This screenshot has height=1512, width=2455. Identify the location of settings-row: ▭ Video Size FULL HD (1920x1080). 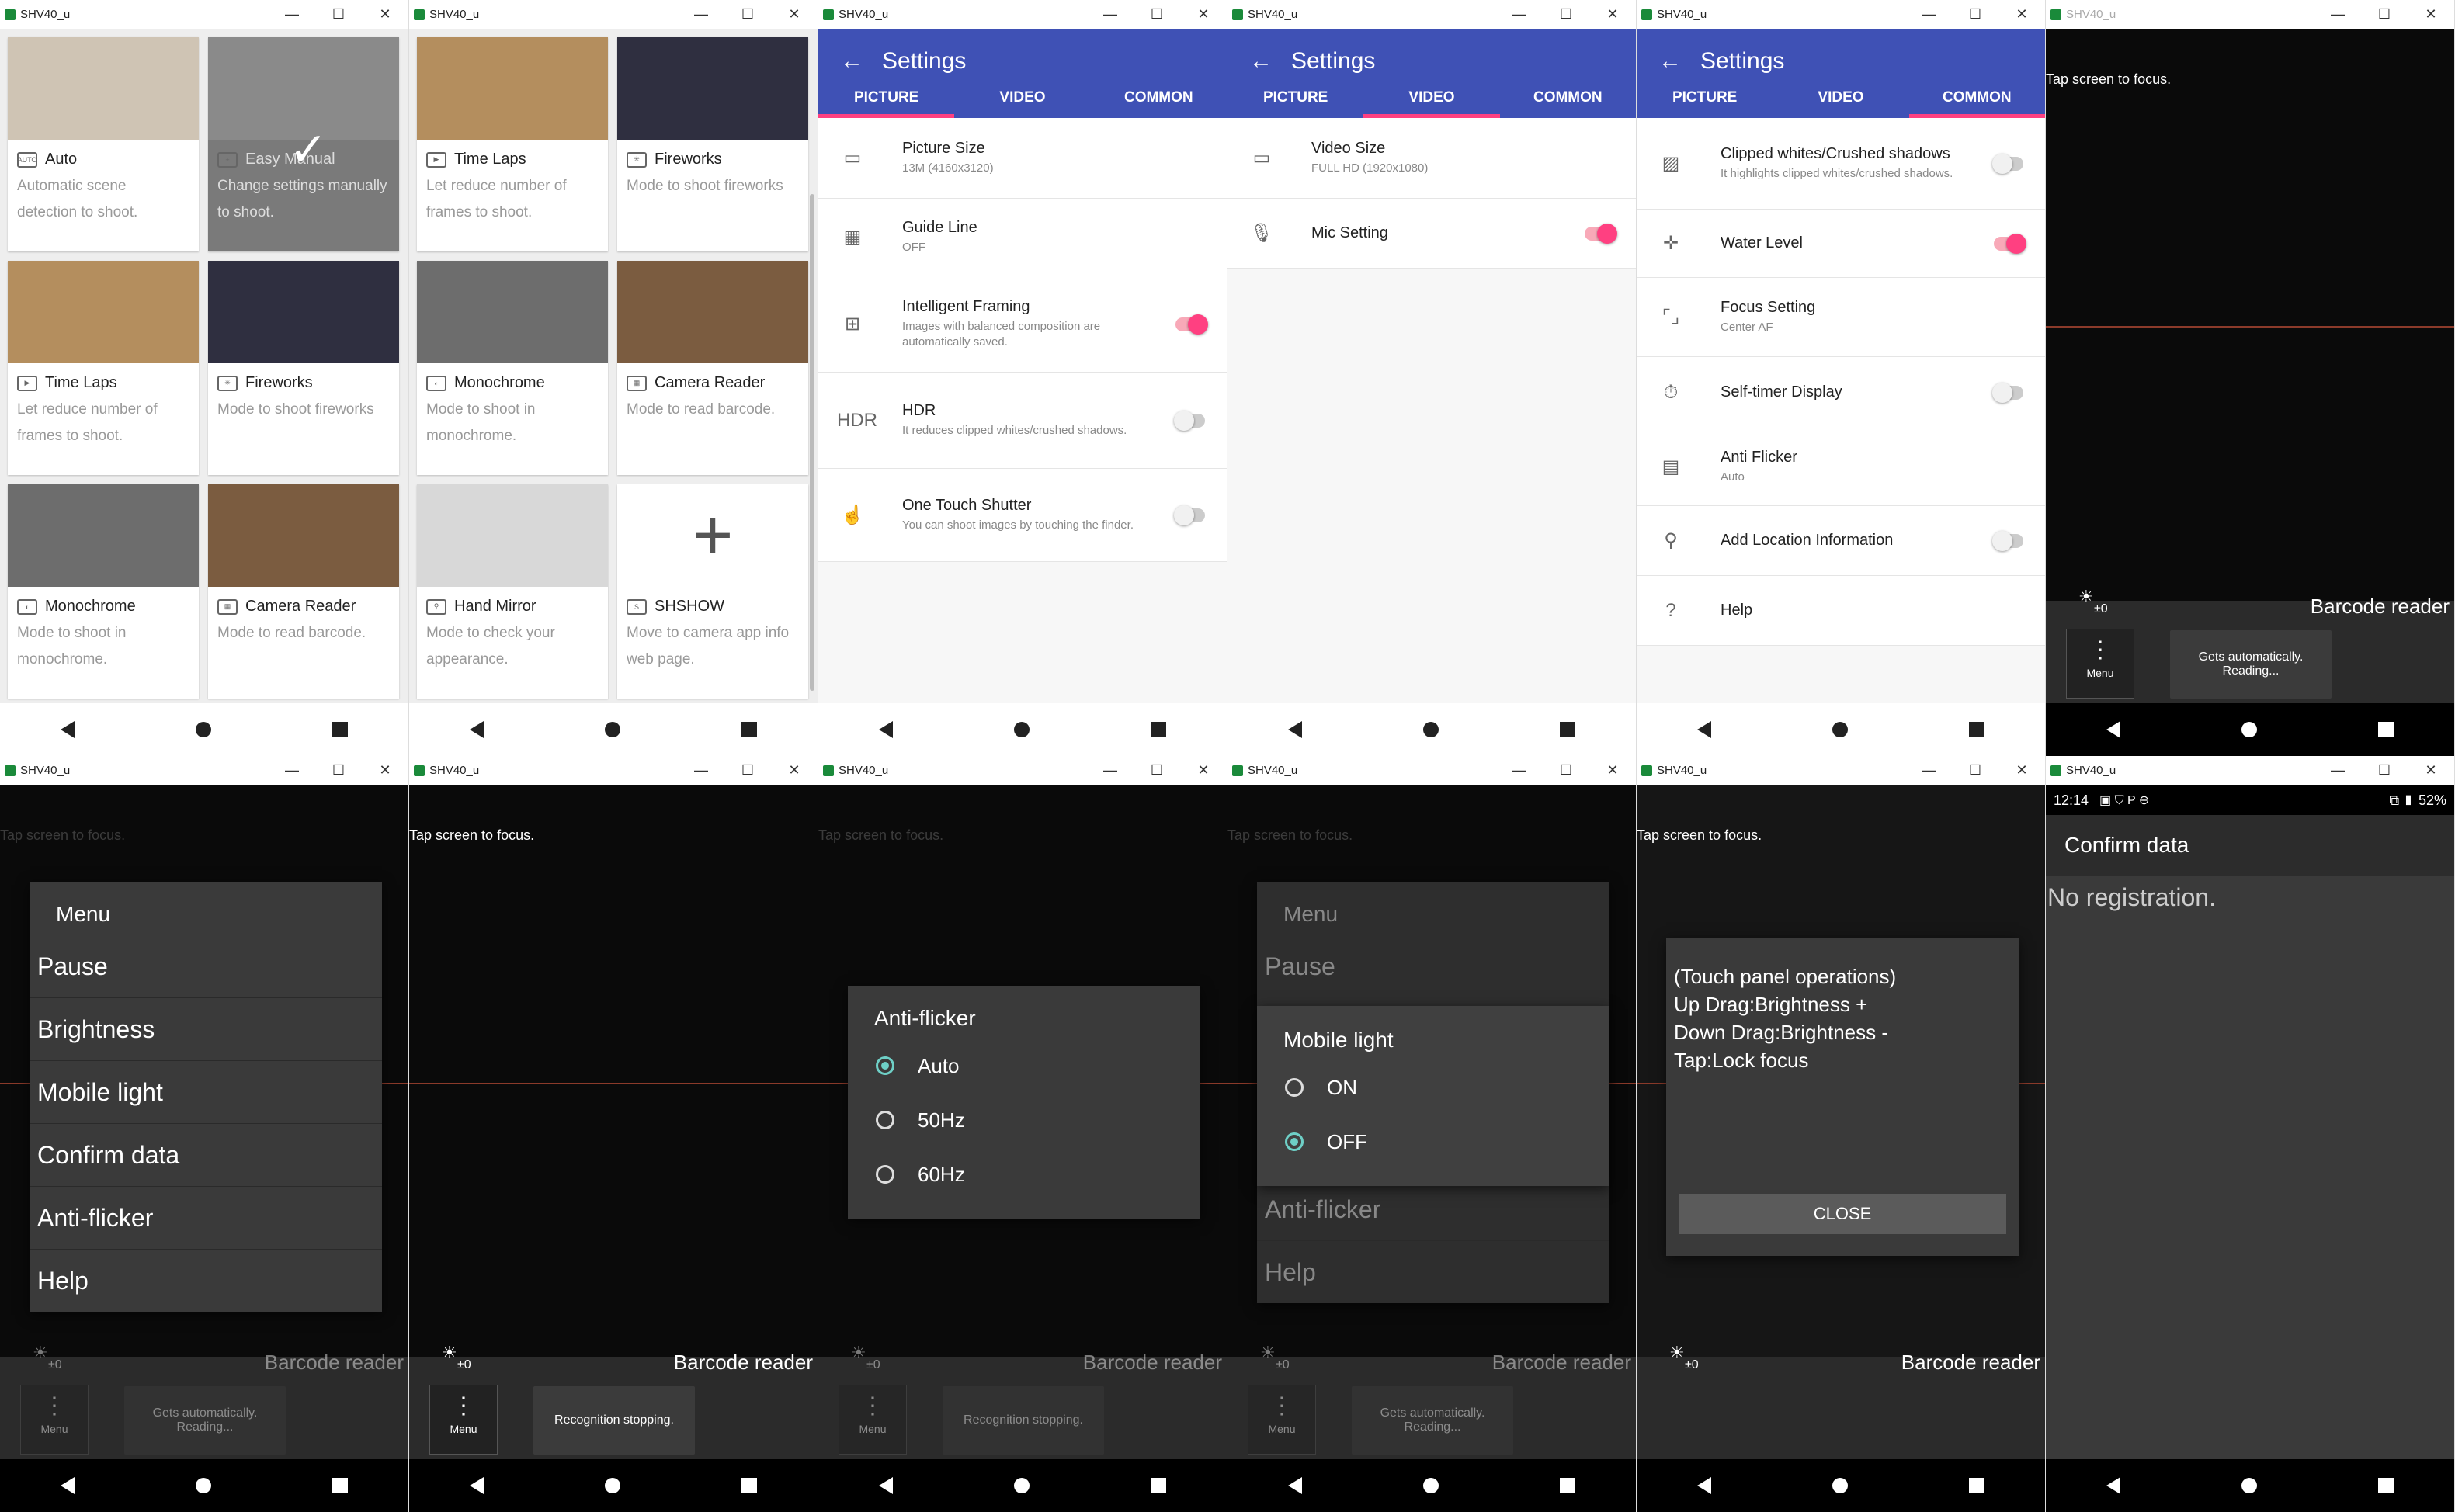
(1432, 158).